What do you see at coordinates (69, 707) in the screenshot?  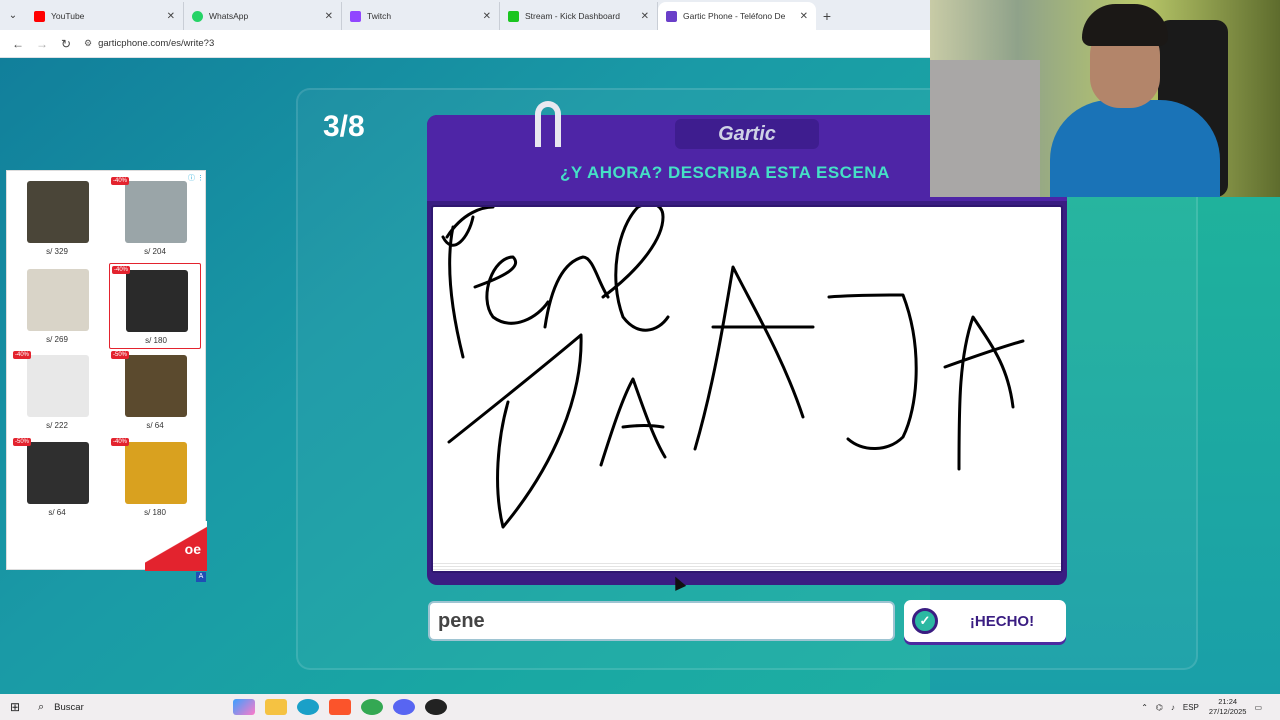 I see `search-label: Buscar` at bounding box center [69, 707].